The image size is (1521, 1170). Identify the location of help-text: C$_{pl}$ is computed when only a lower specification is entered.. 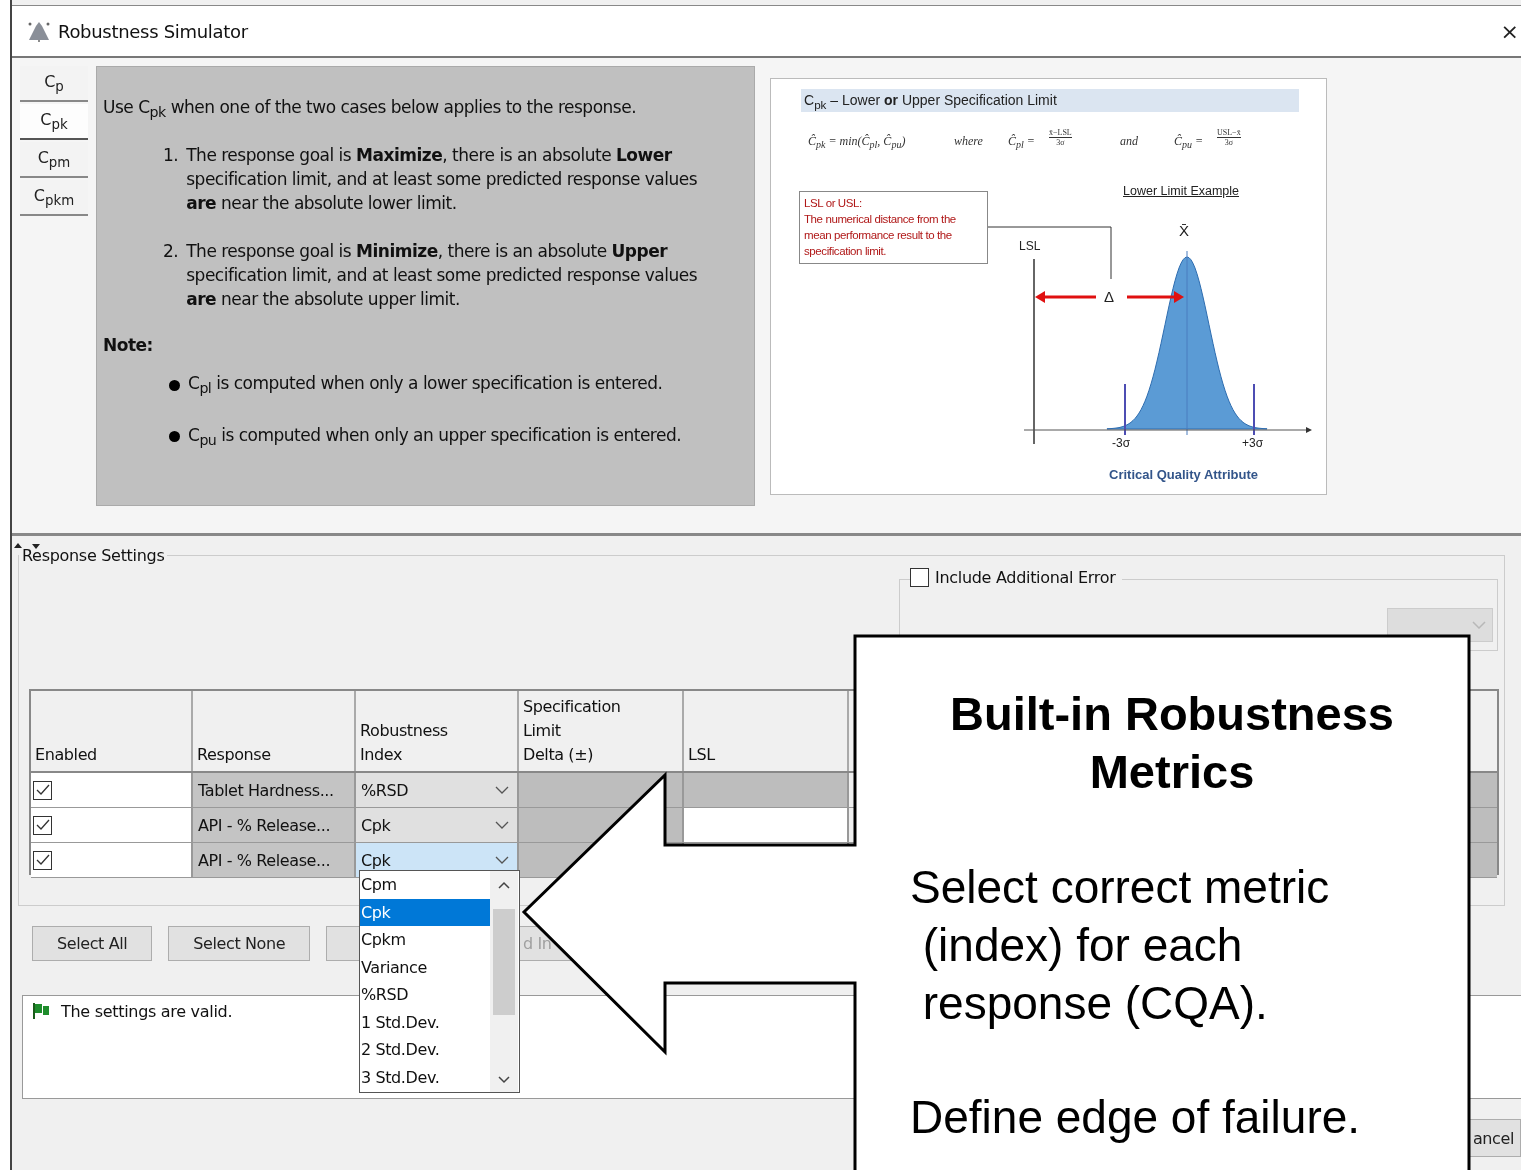
(425, 385).